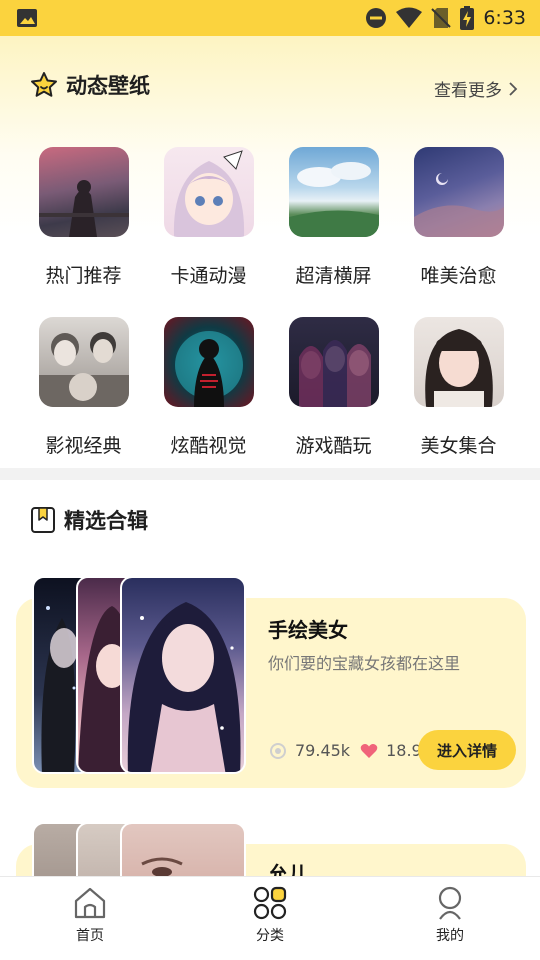 This screenshot has width=540, height=960. I want to click on collection-cover-photo, so click(183, 675).